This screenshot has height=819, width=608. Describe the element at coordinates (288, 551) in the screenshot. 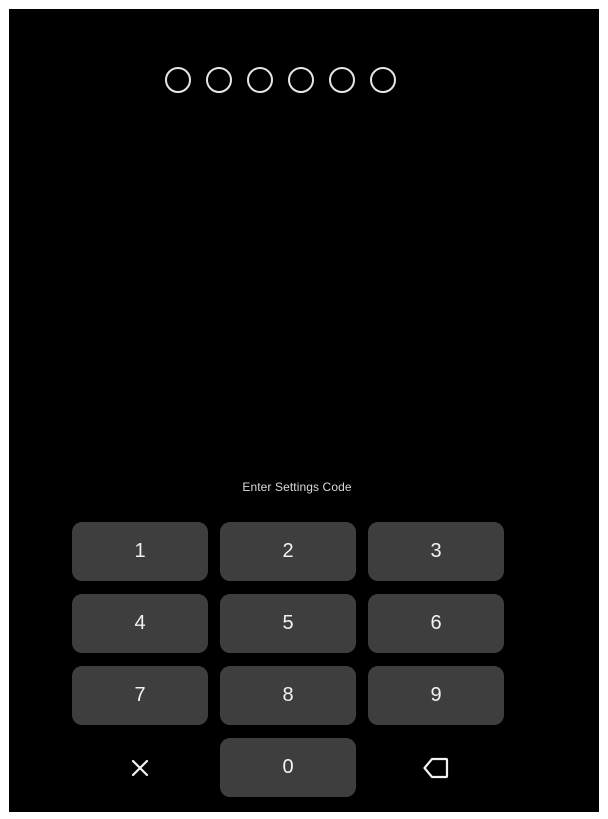

I see `key-2: 2` at that location.